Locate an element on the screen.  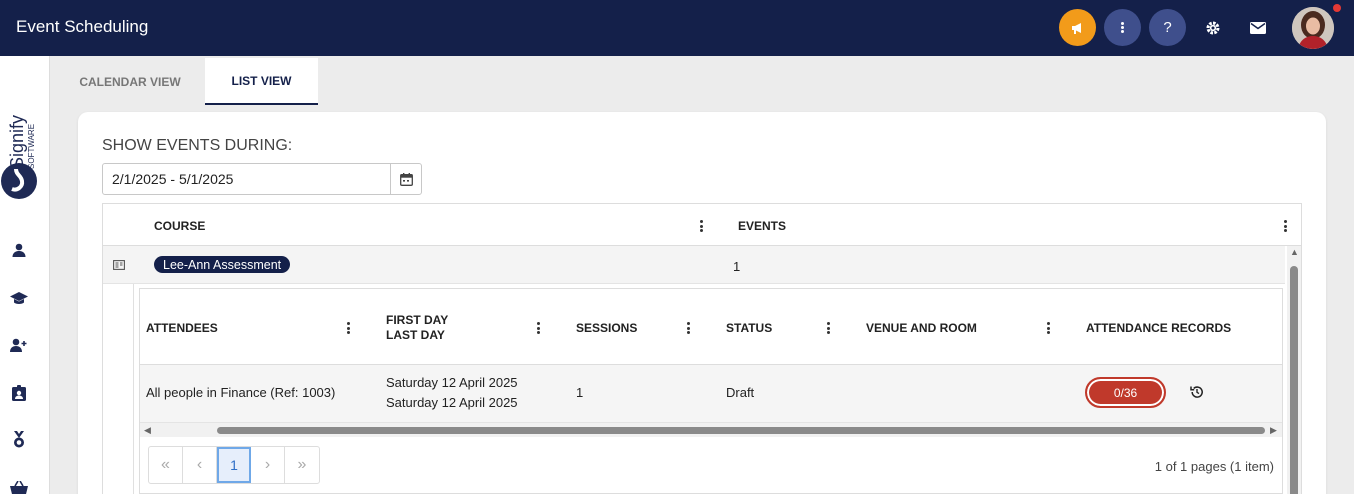
first-day-cell: Saturday 12 April 2025 is located at coordinates (452, 382).